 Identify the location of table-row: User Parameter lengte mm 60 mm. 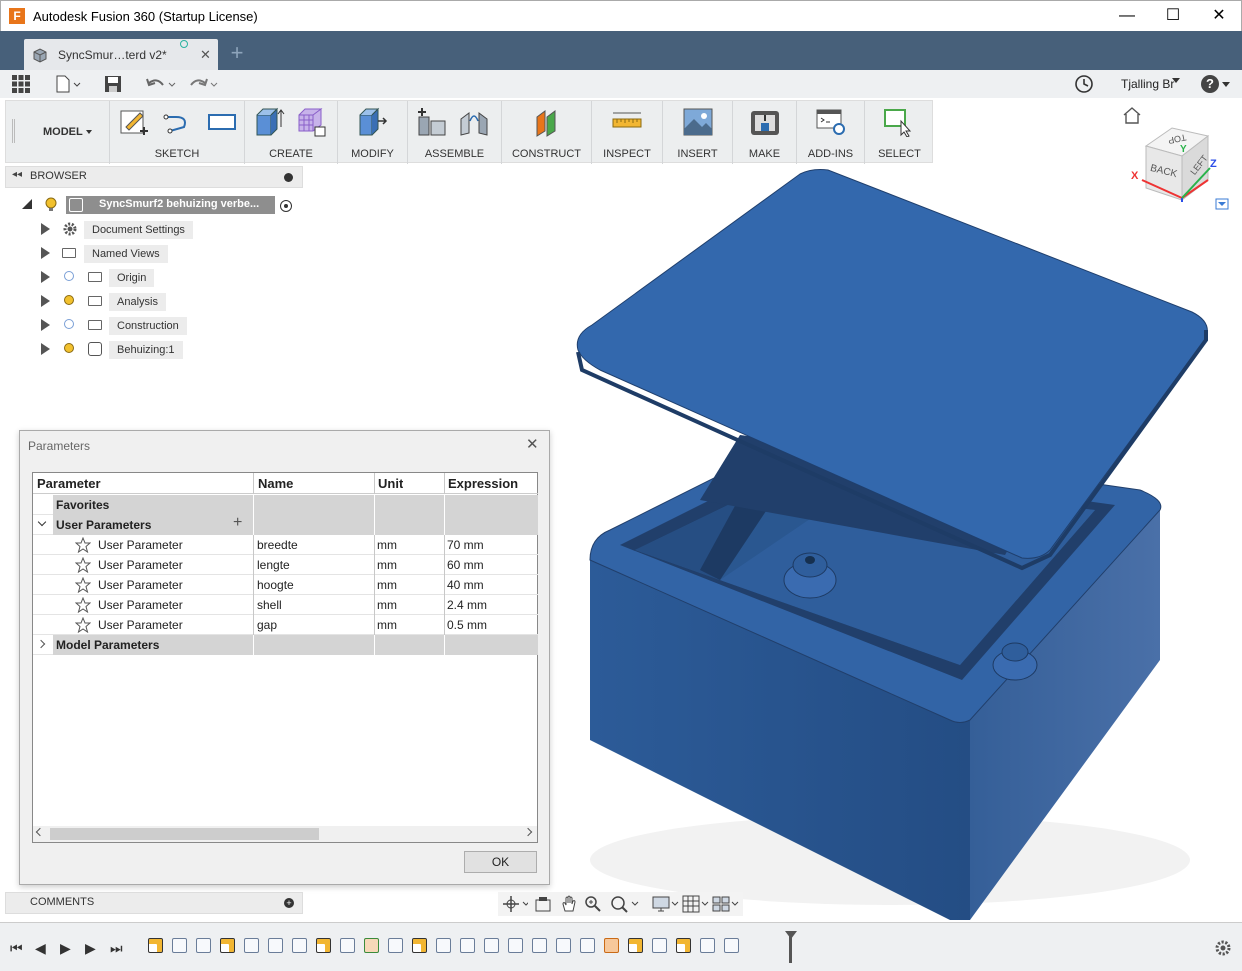
(285, 565).